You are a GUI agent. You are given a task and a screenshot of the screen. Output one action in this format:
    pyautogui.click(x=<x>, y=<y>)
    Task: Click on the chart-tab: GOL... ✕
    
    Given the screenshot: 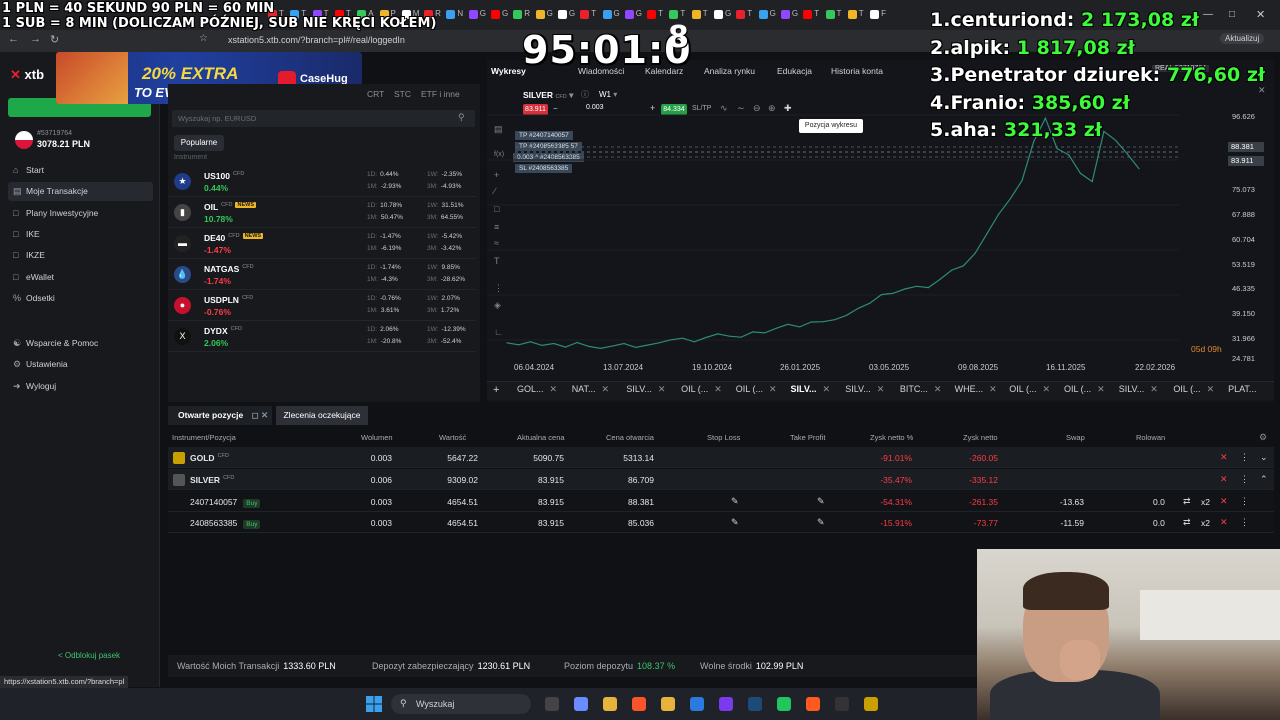 What is the action you would take?
    pyautogui.click(x=537, y=390)
    